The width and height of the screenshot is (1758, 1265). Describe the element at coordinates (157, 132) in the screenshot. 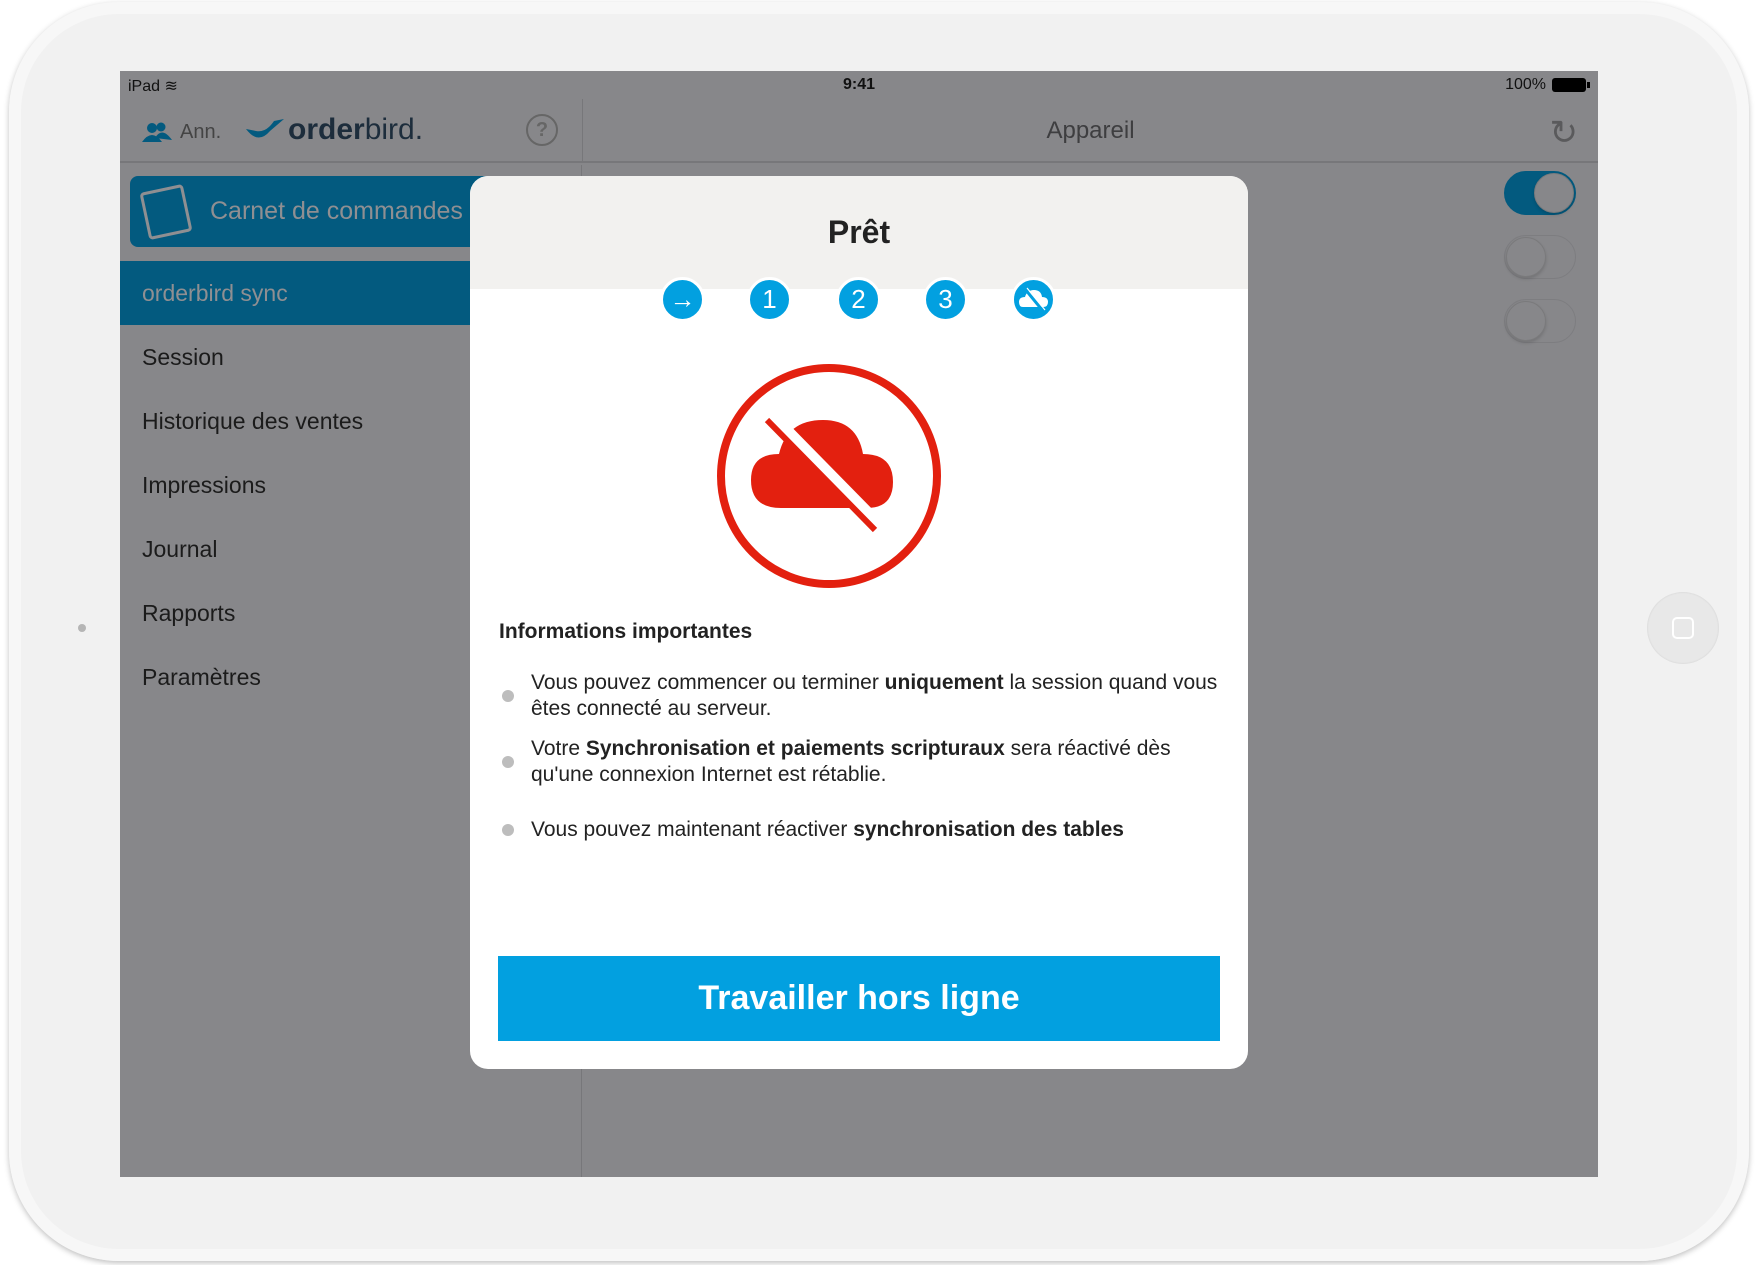

I see `users-icon` at that location.